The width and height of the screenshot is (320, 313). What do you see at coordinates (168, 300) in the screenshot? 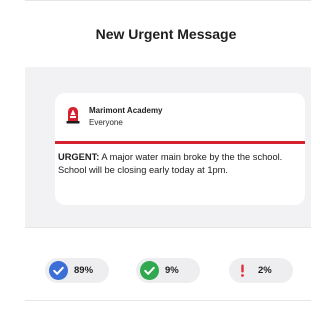
I see `bottom-divider` at bounding box center [168, 300].